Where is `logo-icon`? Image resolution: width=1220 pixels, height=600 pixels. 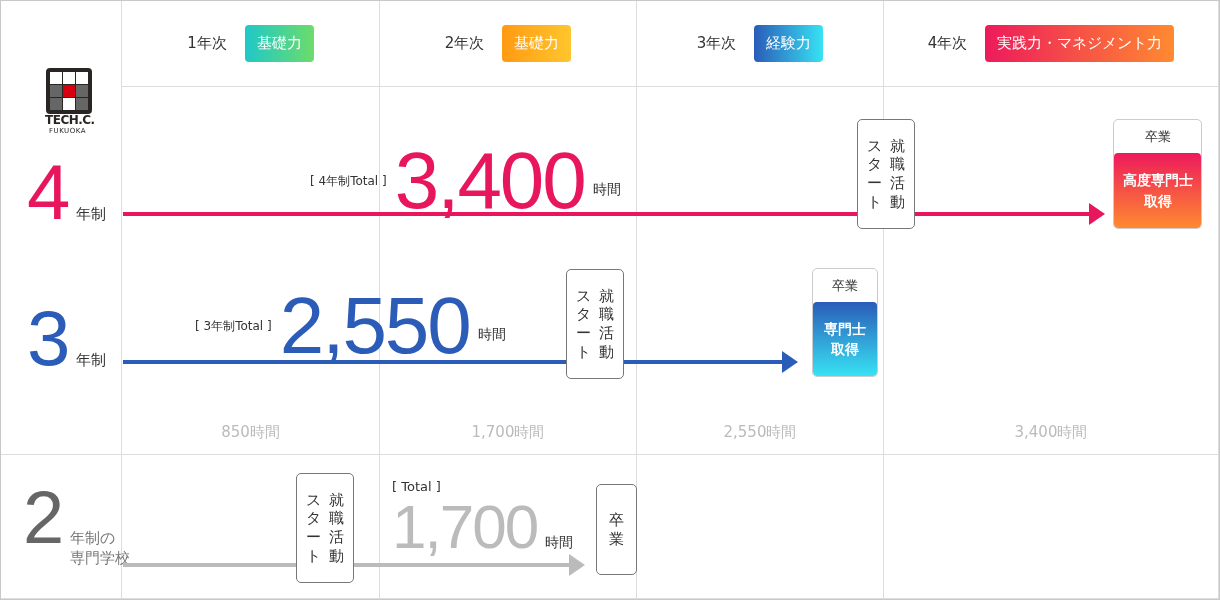 logo-icon is located at coordinates (69, 91).